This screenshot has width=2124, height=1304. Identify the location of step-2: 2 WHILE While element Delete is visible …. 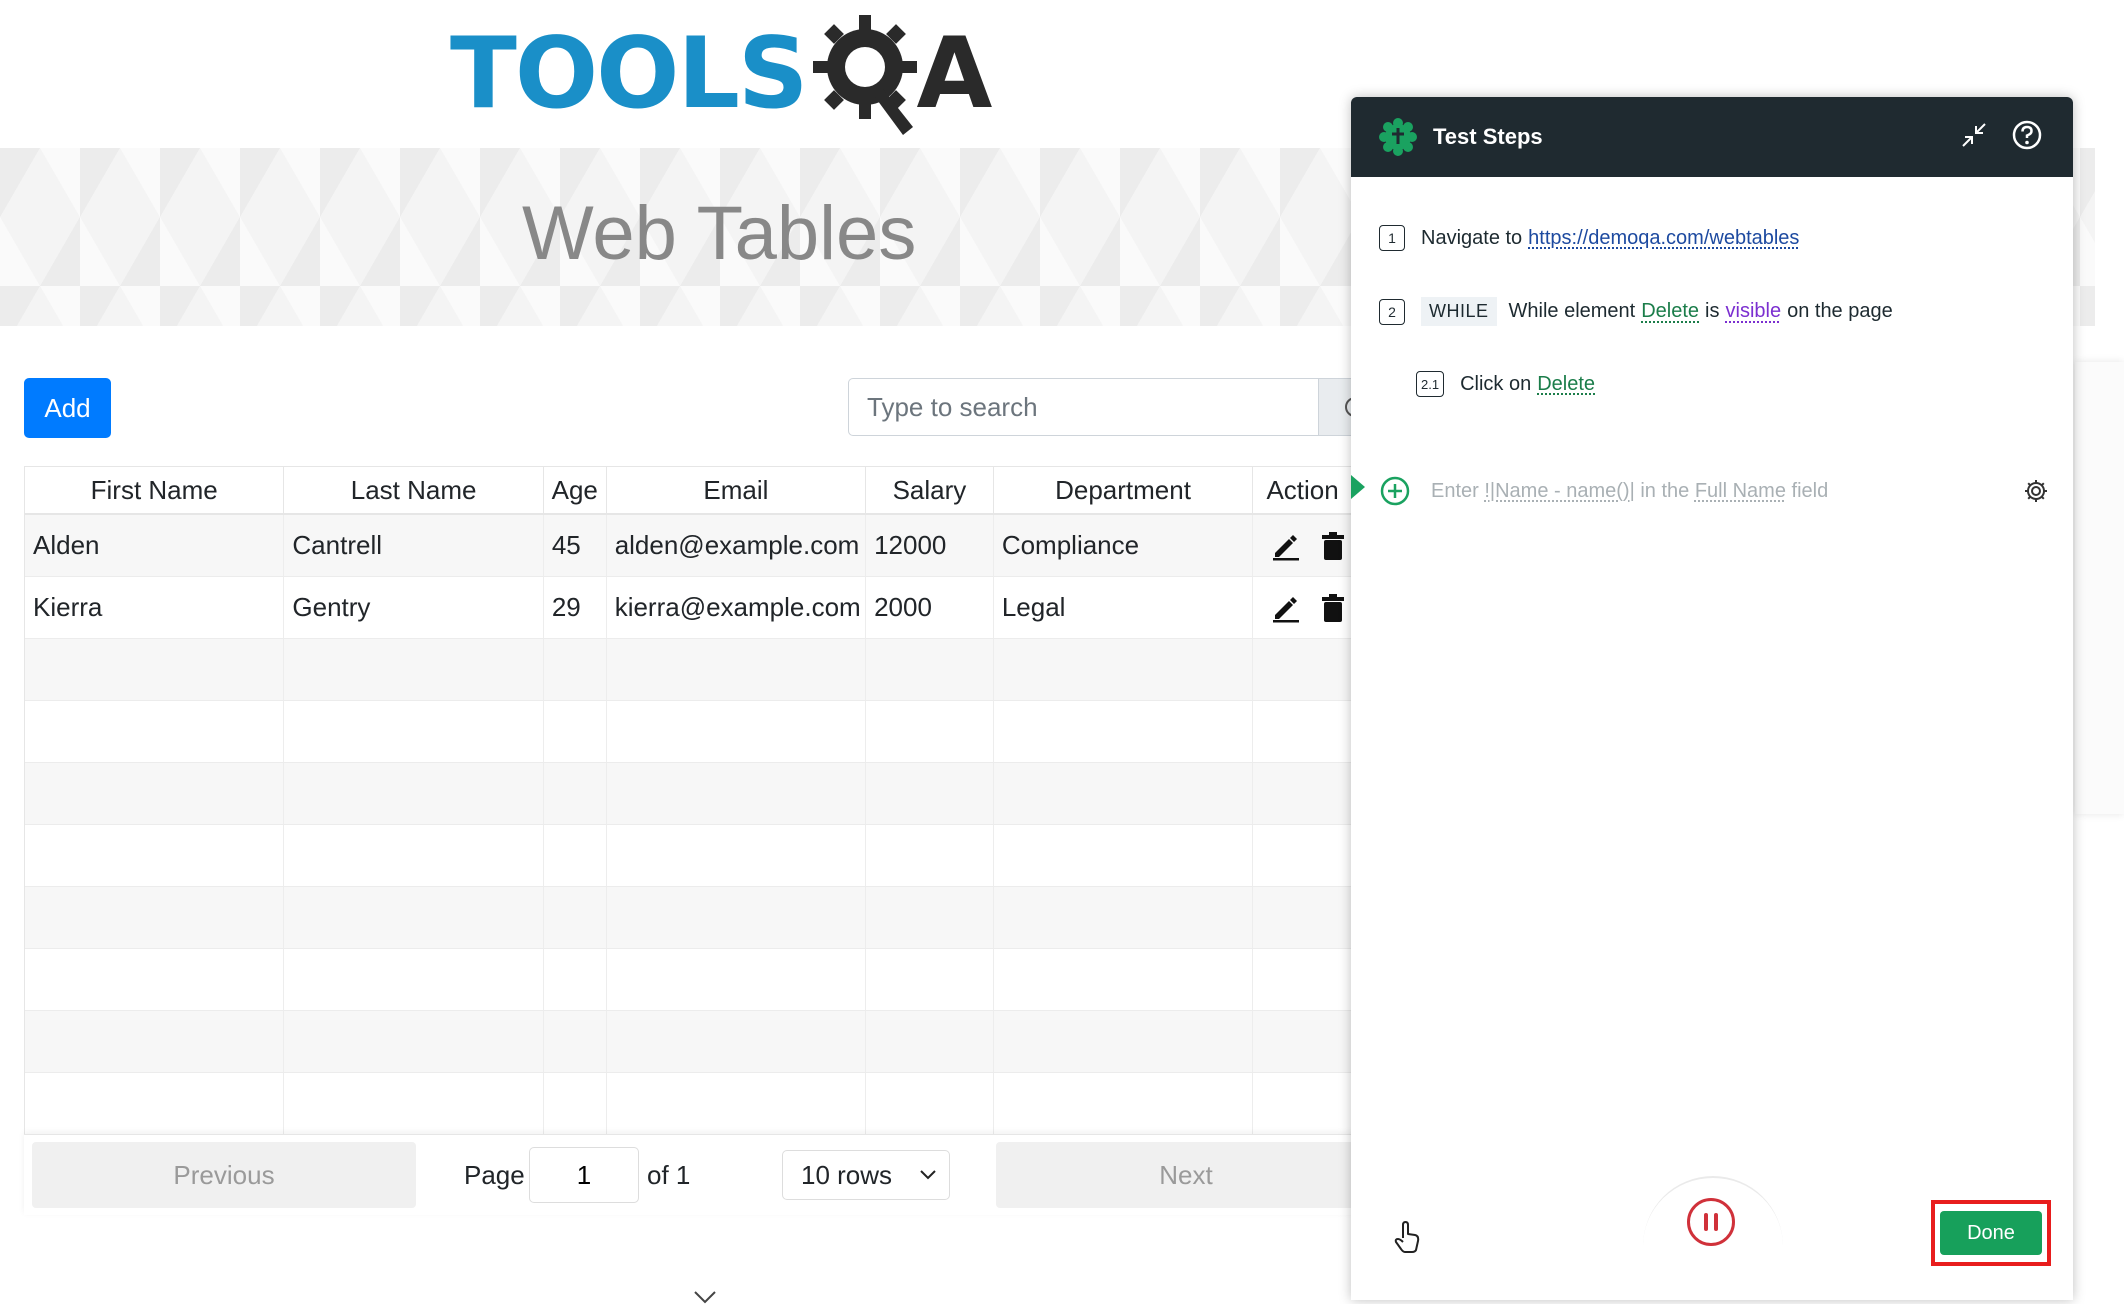
(1636, 311).